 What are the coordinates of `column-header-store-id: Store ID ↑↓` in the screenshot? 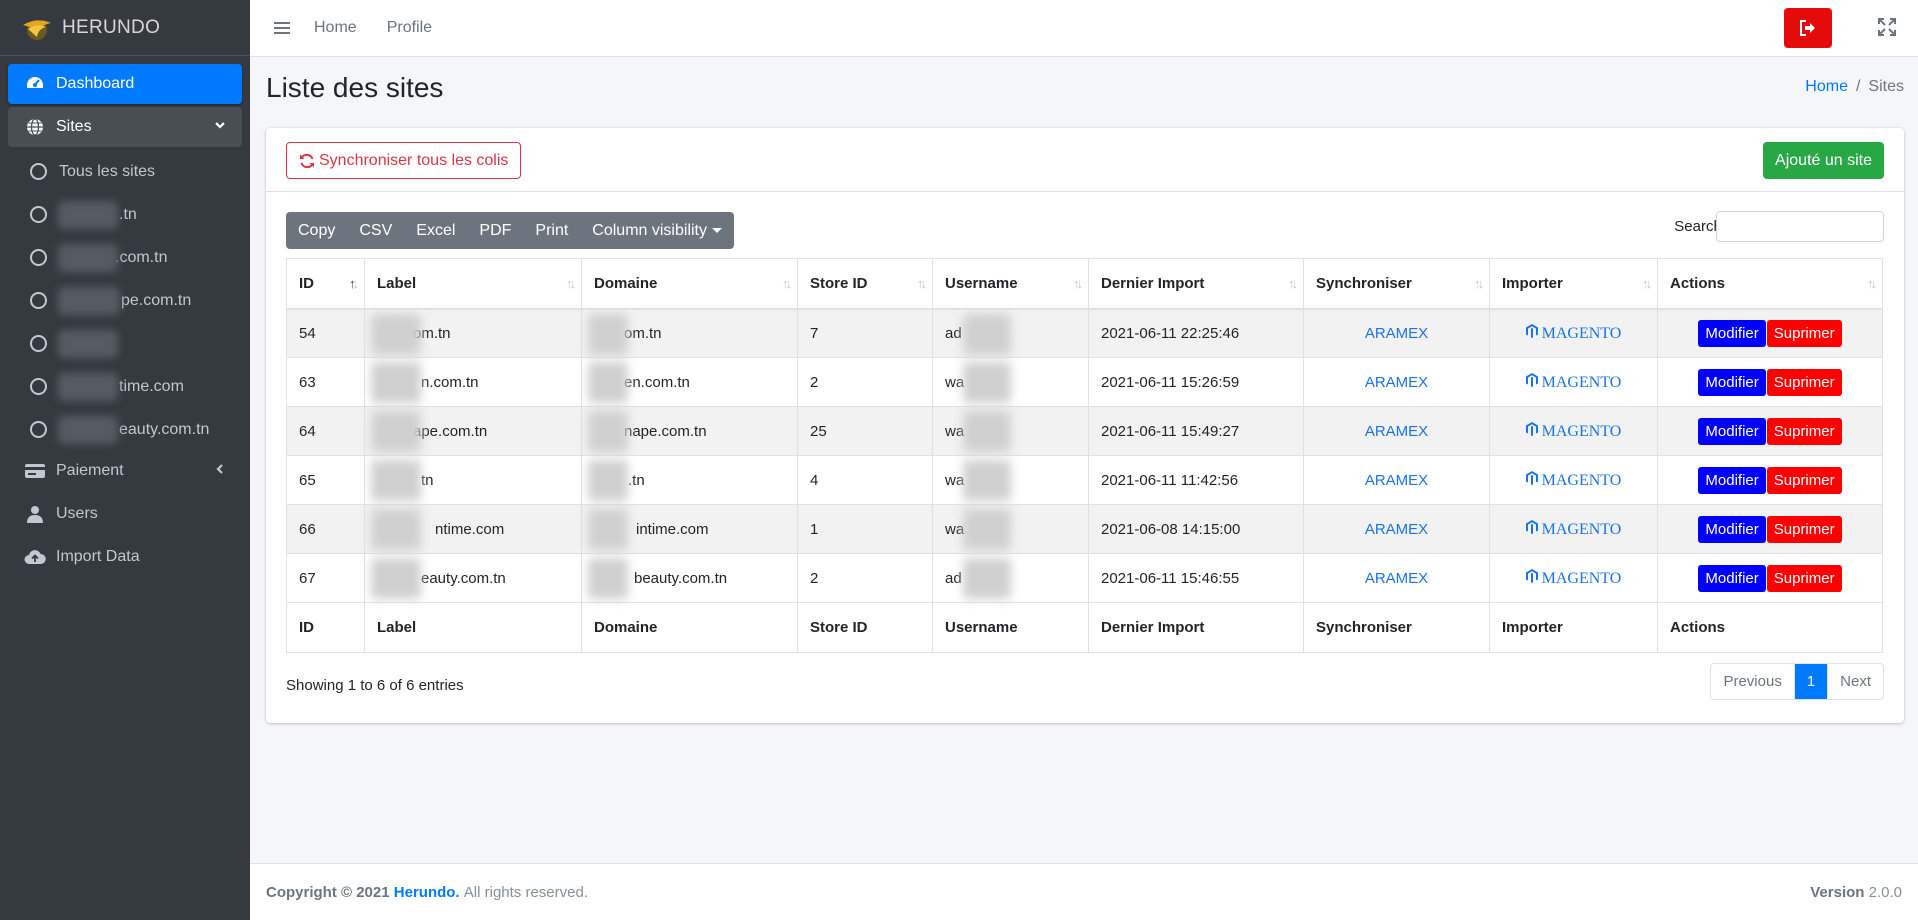 It's located at (865, 284).